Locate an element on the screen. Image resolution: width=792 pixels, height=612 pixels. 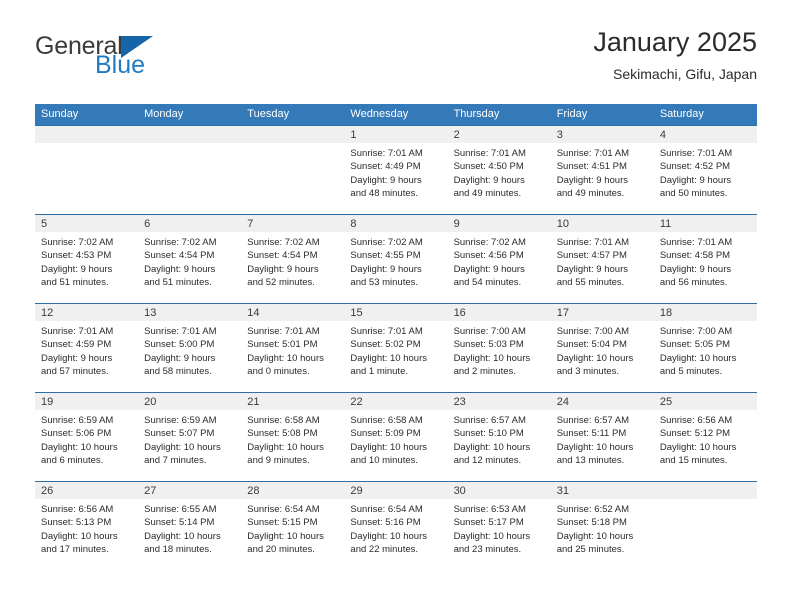
sunset-text: Sunset: 4:58 PM is located at coordinates (695, 256).